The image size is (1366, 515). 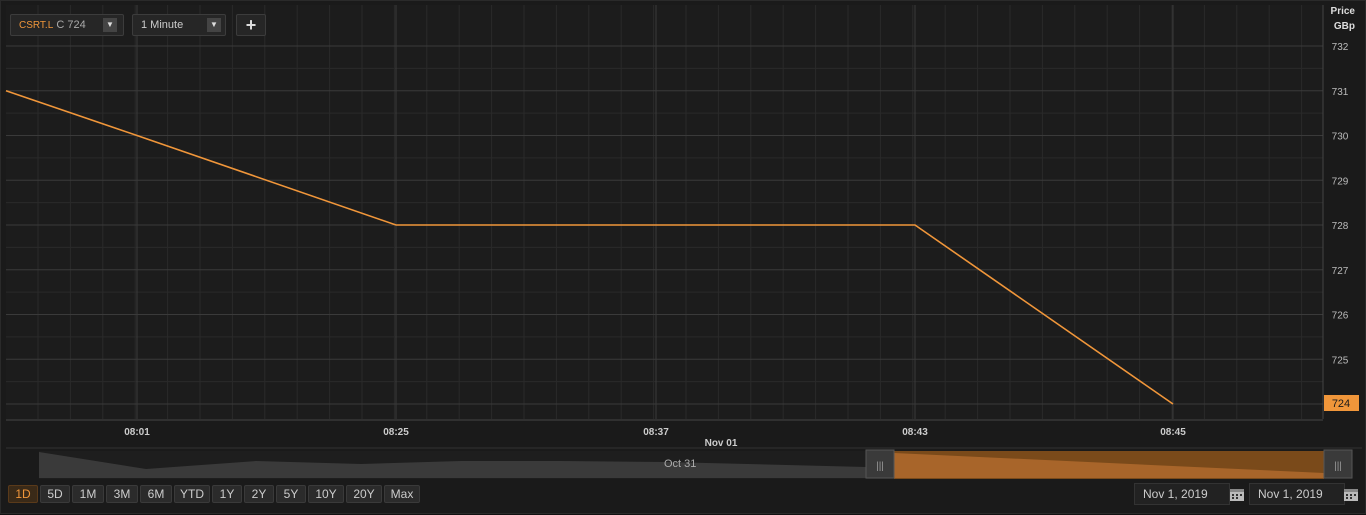 I want to click on range-button-5d: 5D, so click(x=55, y=494).